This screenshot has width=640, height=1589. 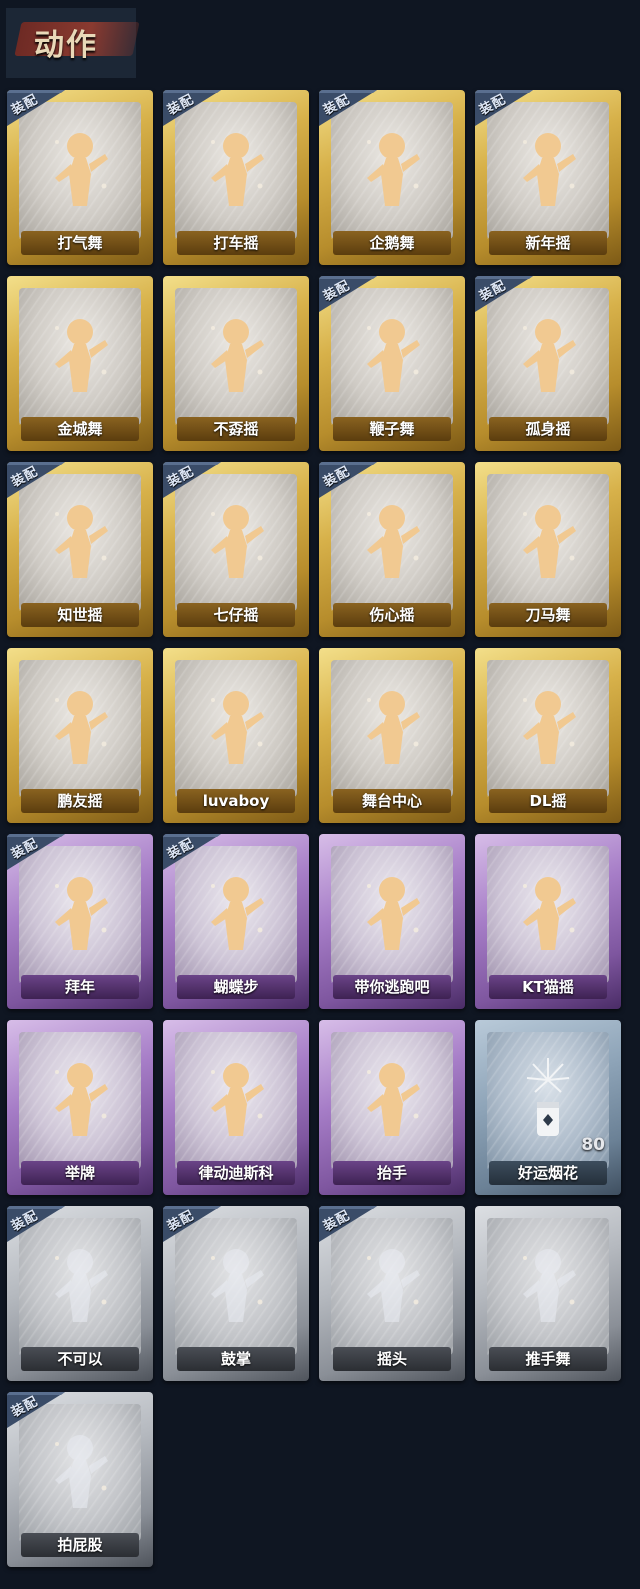 I want to click on emote-name: DL摇, so click(x=548, y=801).